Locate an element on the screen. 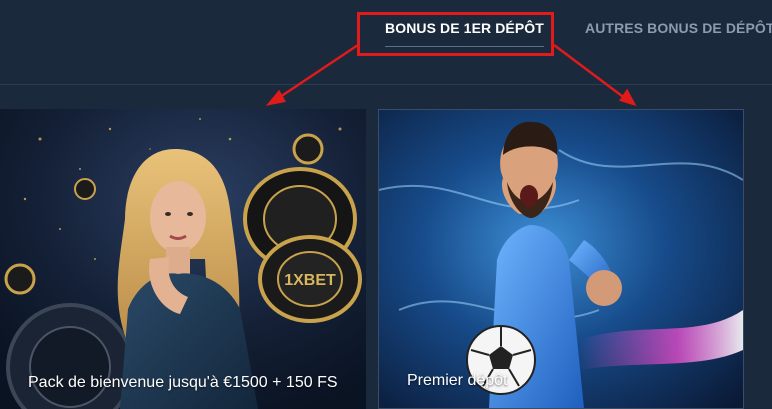 The width and height of the screenshot is (772, 409). welcome-pack-caption: Pack de bienvenue jusqu'à €1500 + 150 FS is located at coordinates (183, 382).